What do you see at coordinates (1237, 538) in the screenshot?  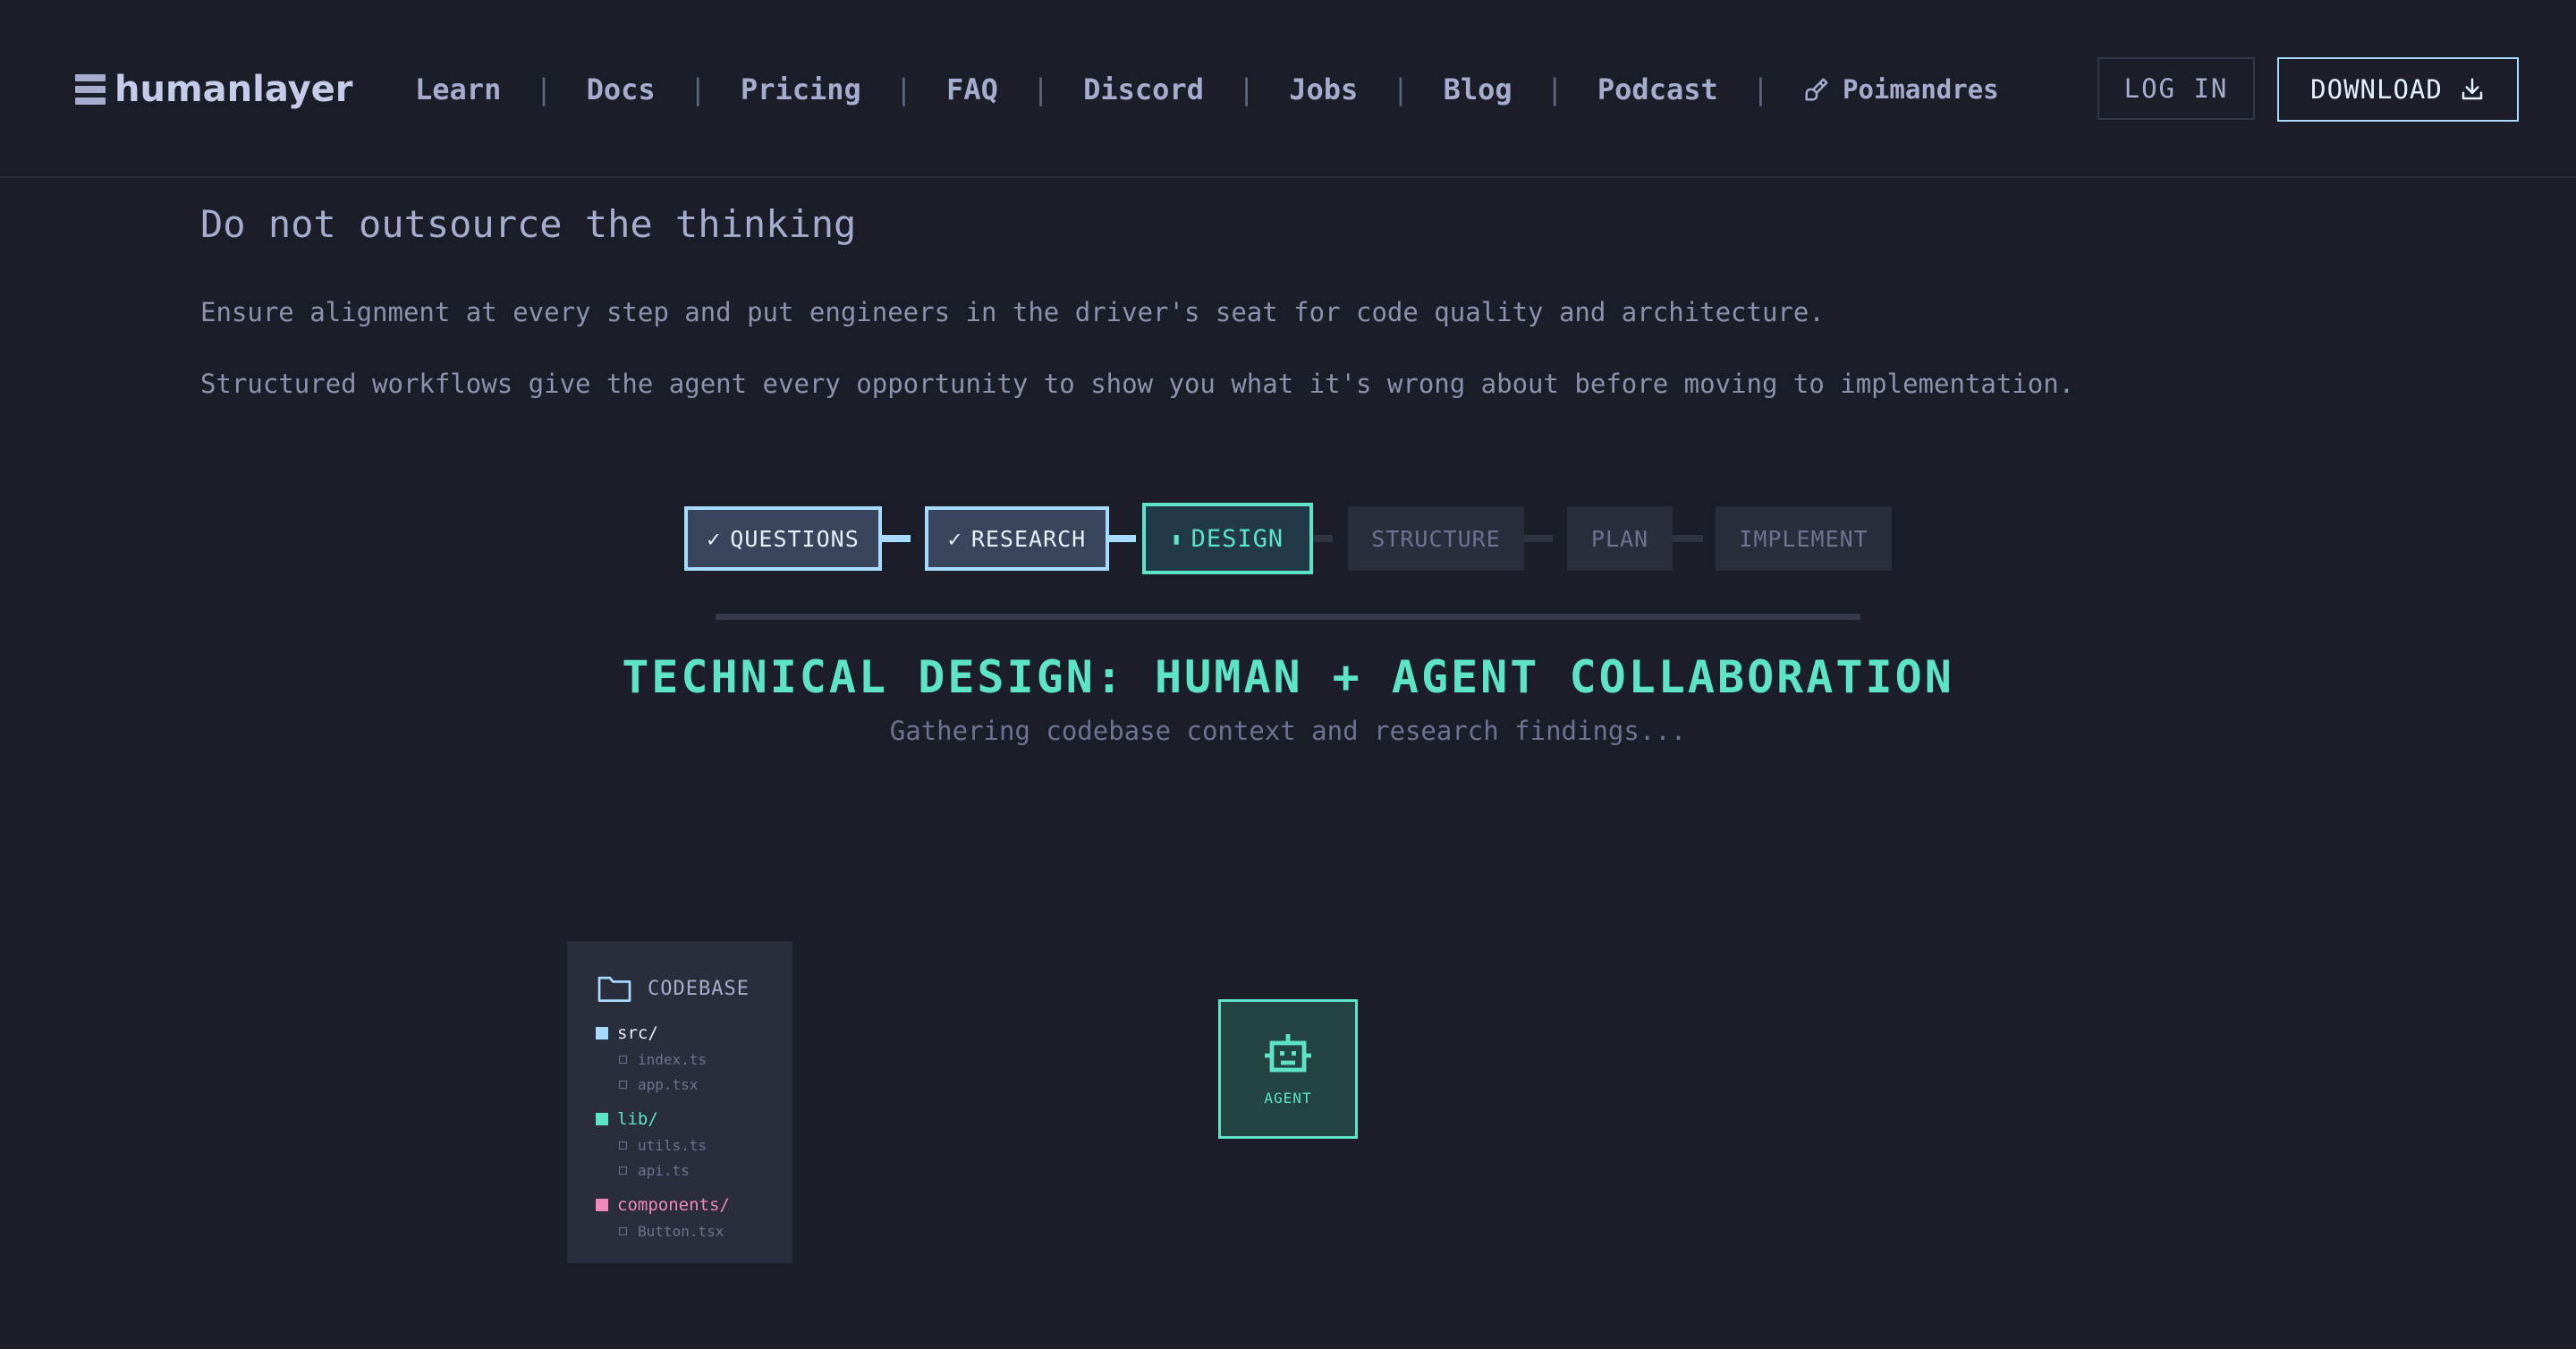 I see `step-label: DESIGN` at bounding box center [1237, 538].